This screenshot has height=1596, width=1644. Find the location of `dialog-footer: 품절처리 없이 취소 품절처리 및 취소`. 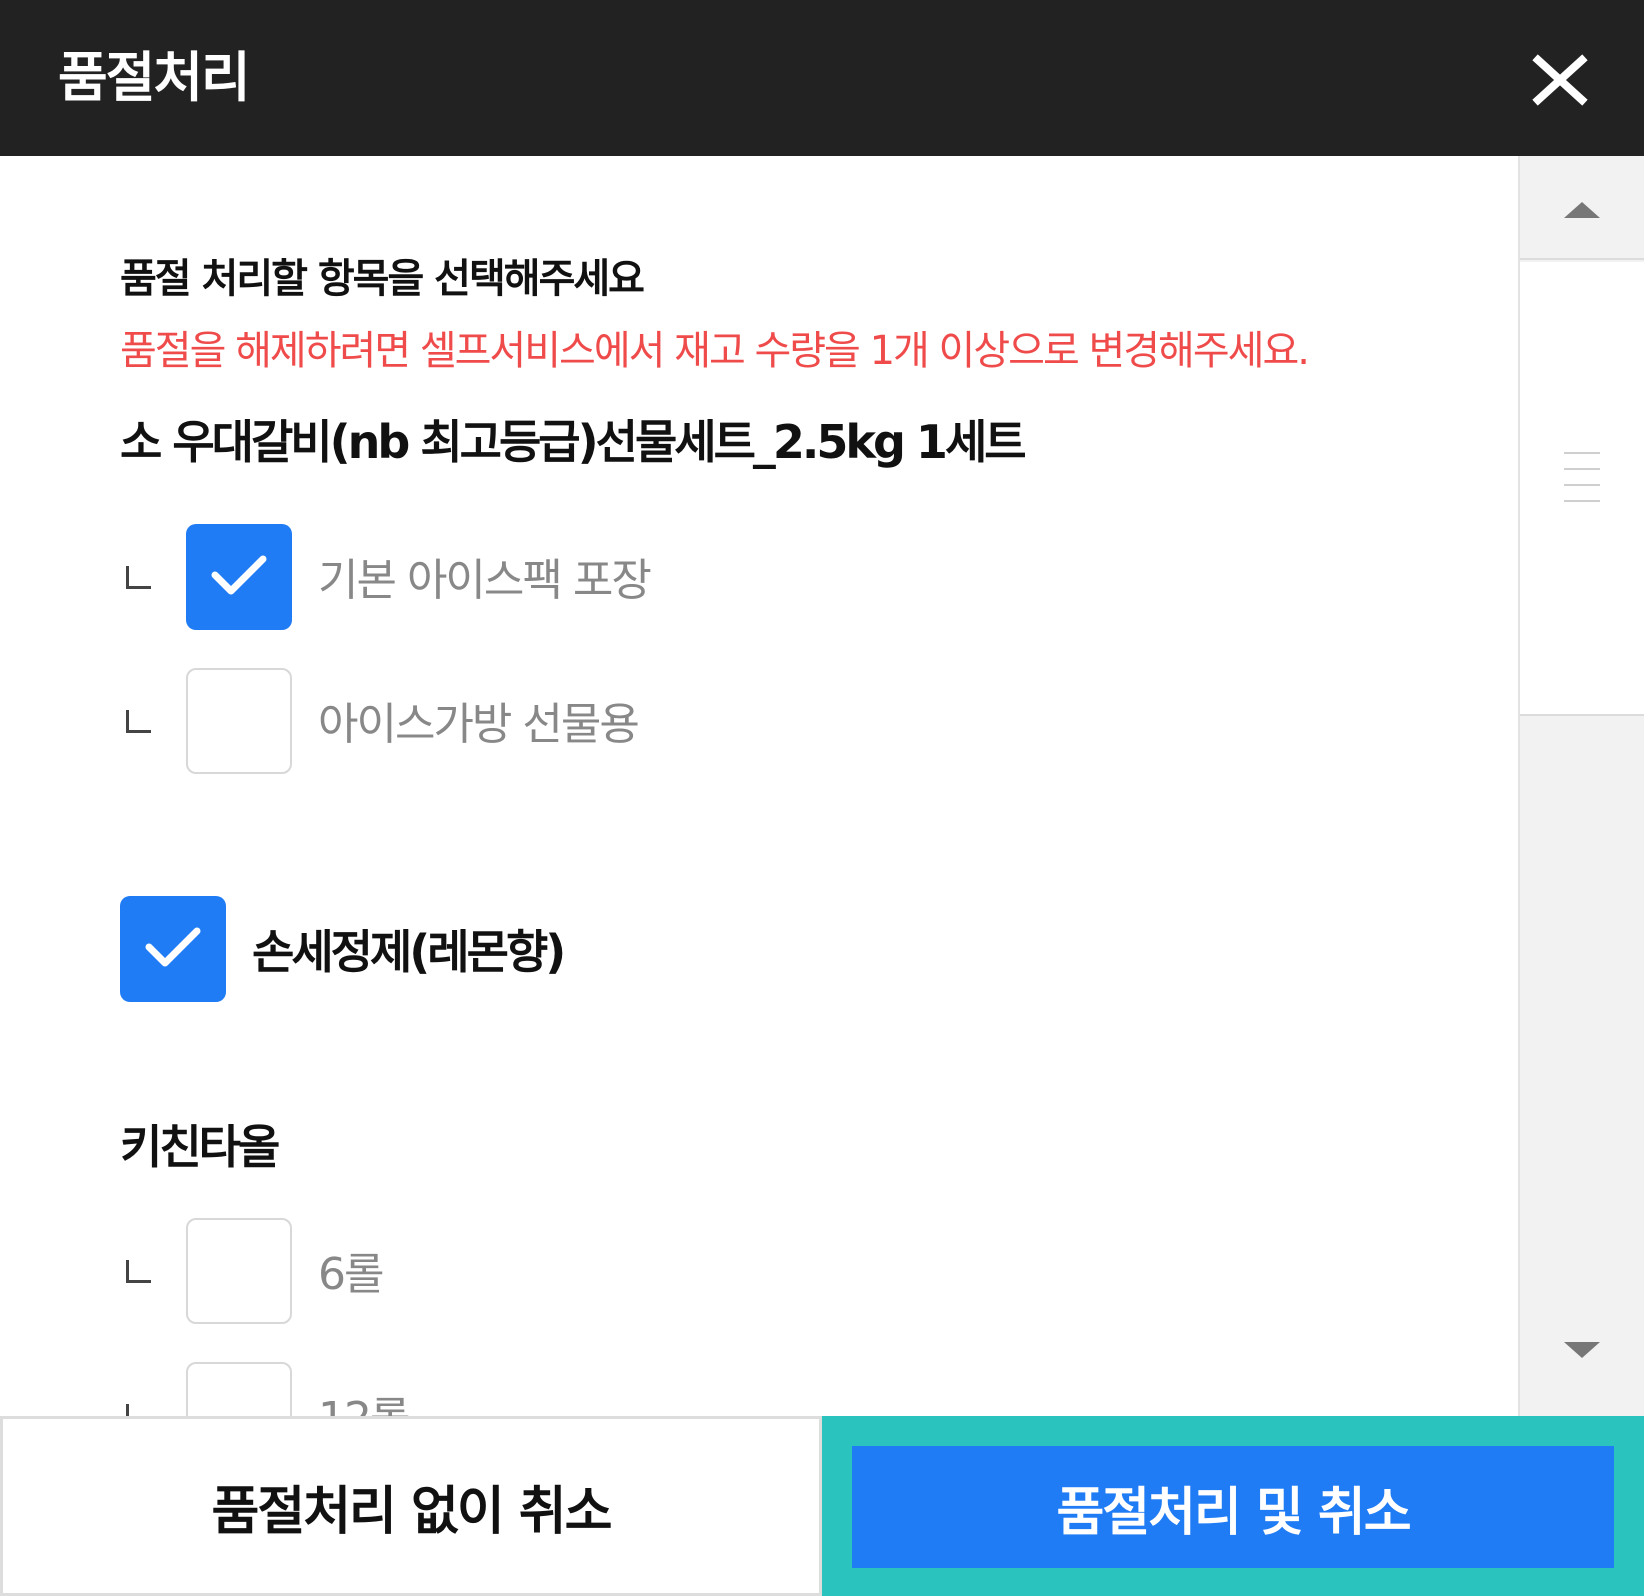

dialog-footer: 품절처리 없이 취소 품절처리 및 취소 is located at coordinates (822, 1506).